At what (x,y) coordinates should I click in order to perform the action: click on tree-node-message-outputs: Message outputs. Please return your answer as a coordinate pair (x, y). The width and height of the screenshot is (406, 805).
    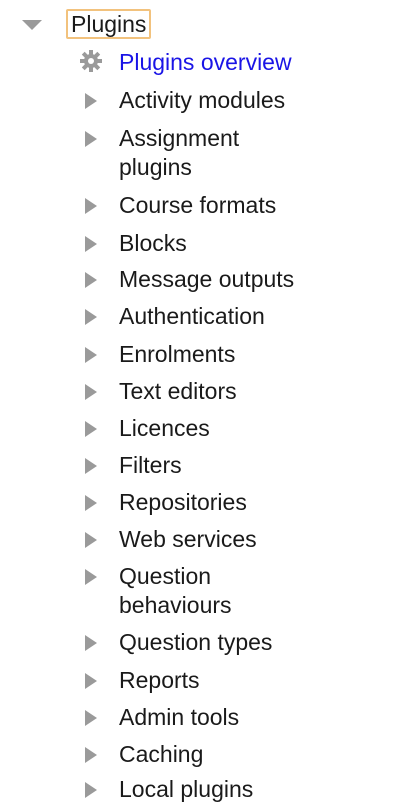
    Looking at the image, I should click on (237, 279).